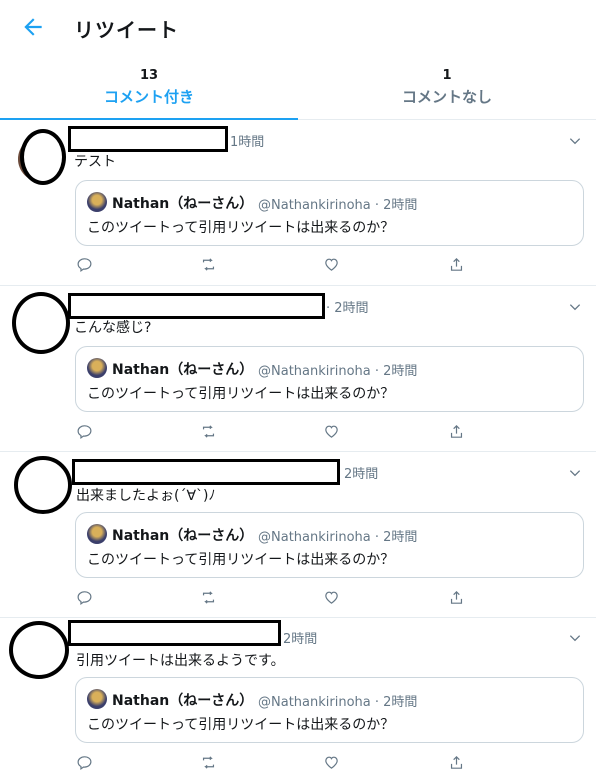  Describe the element at coordinates (113, 328) in the screenshot. I see `tweet-text: こんな感じ?` at that location.